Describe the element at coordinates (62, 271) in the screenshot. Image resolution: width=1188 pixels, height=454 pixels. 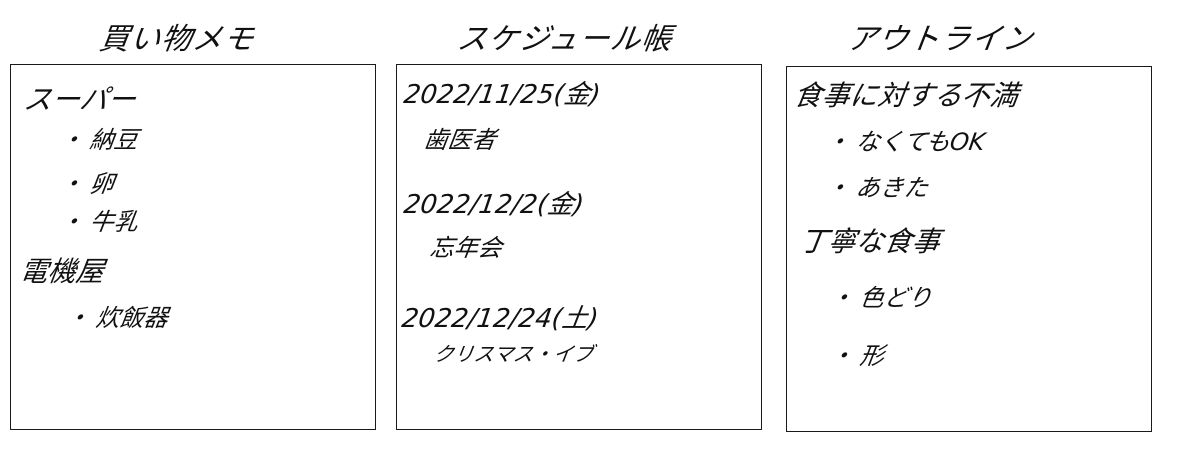
I see `group-heading-electronics-store: 電機屋` at that location.